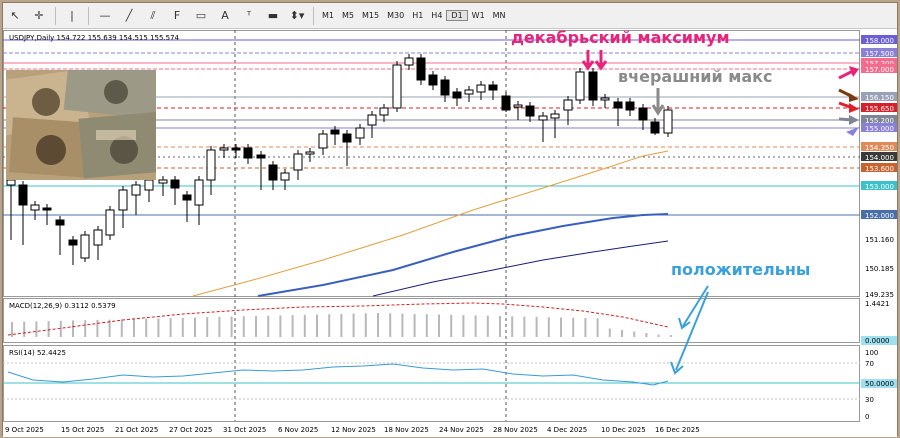 This screenshot has width=900, height=438. What do you see at coordinates (879, 70) in the screenshot?
I see `price-label: 157.000` at bounding box center [879, 70].